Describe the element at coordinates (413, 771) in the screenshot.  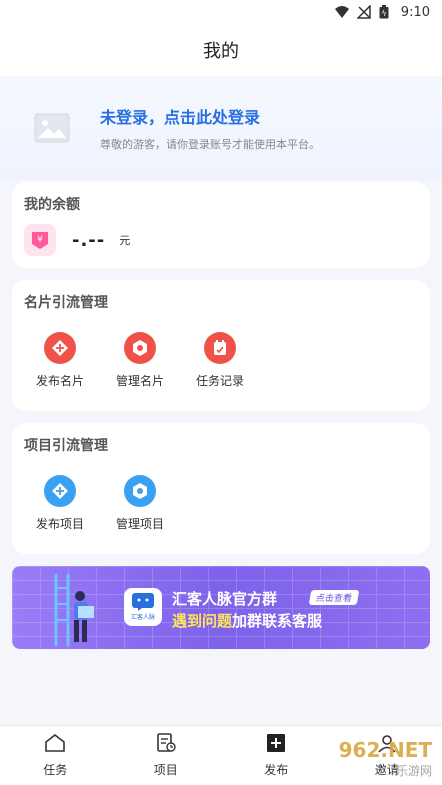
I see `watermark-sub: 乐游网` at that location.